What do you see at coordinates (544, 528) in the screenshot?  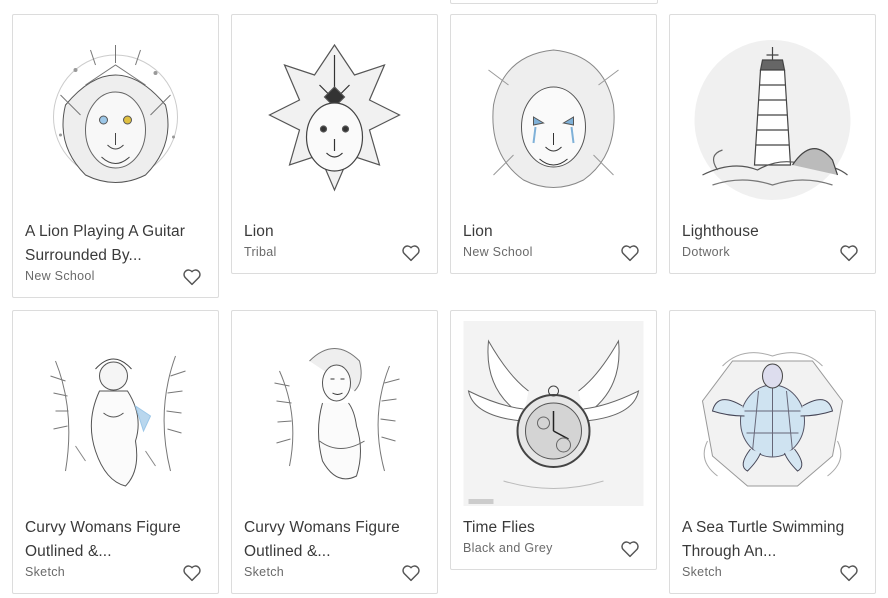 I see `card-title-line1: Time Flies` at bounding box center [544, 528].